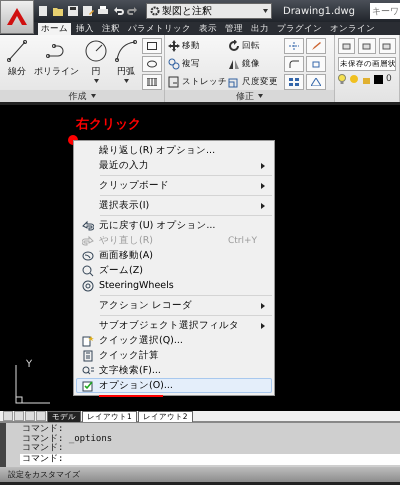 This screenshot has width=400, height=485. Describe the element at coordinates (249, 96) in the screenshot. I see `panel-title: 修正` at that location.